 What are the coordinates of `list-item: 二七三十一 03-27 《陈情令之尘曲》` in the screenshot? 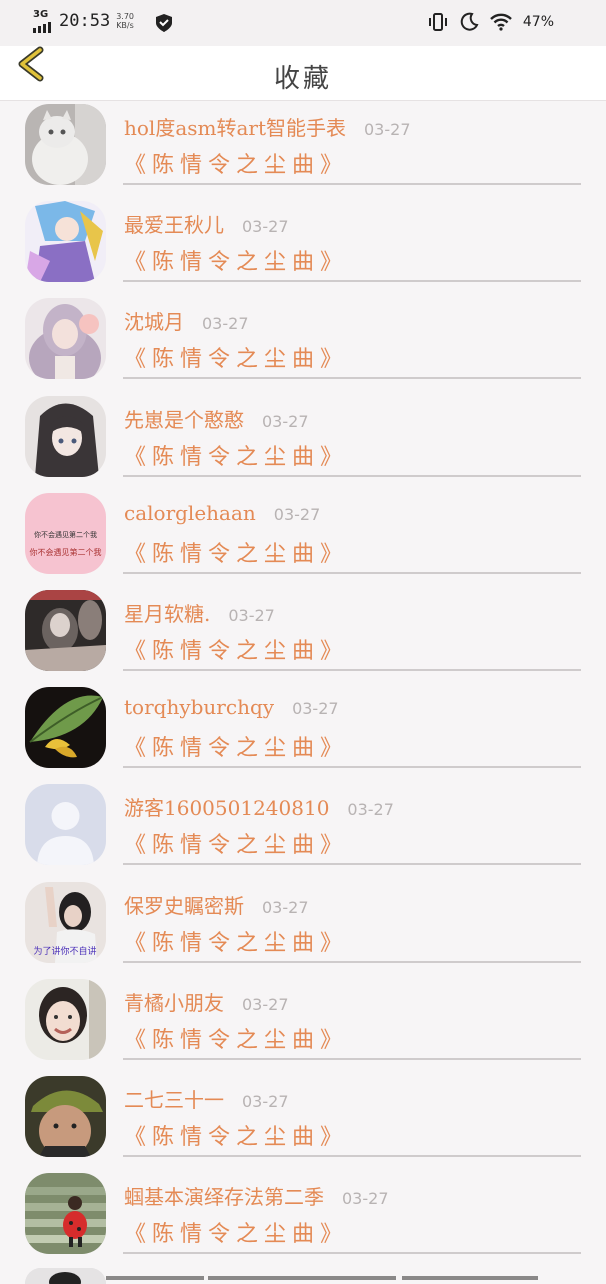 It's located at (303, 1120).